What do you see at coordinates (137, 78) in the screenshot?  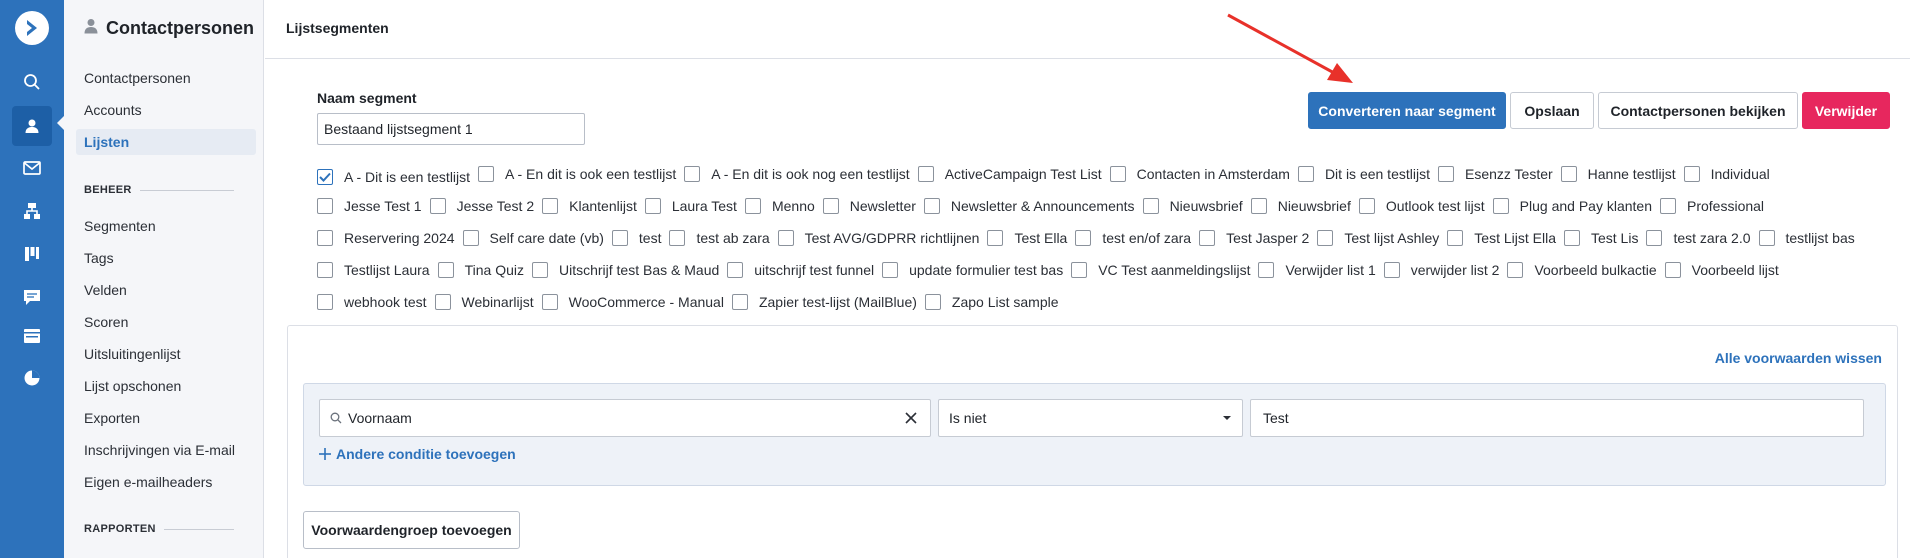 I see `sidebar-item-contactpersonen: Contactpersonen` at bounding box center [137, 78].